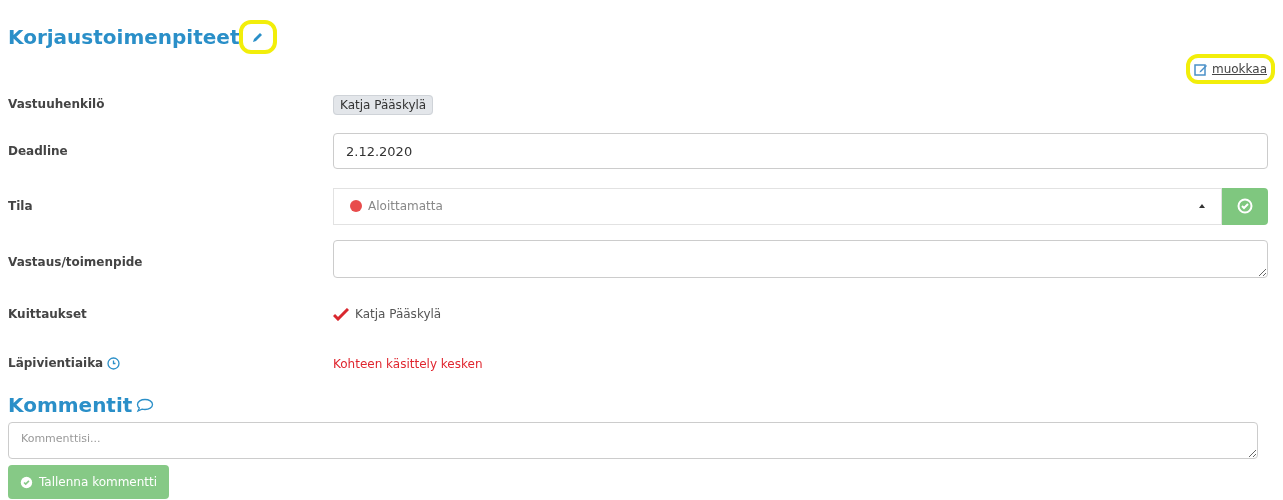 This screenshot has height=500, width=1283. I want to click on confirm-button, so click(1245, 206).